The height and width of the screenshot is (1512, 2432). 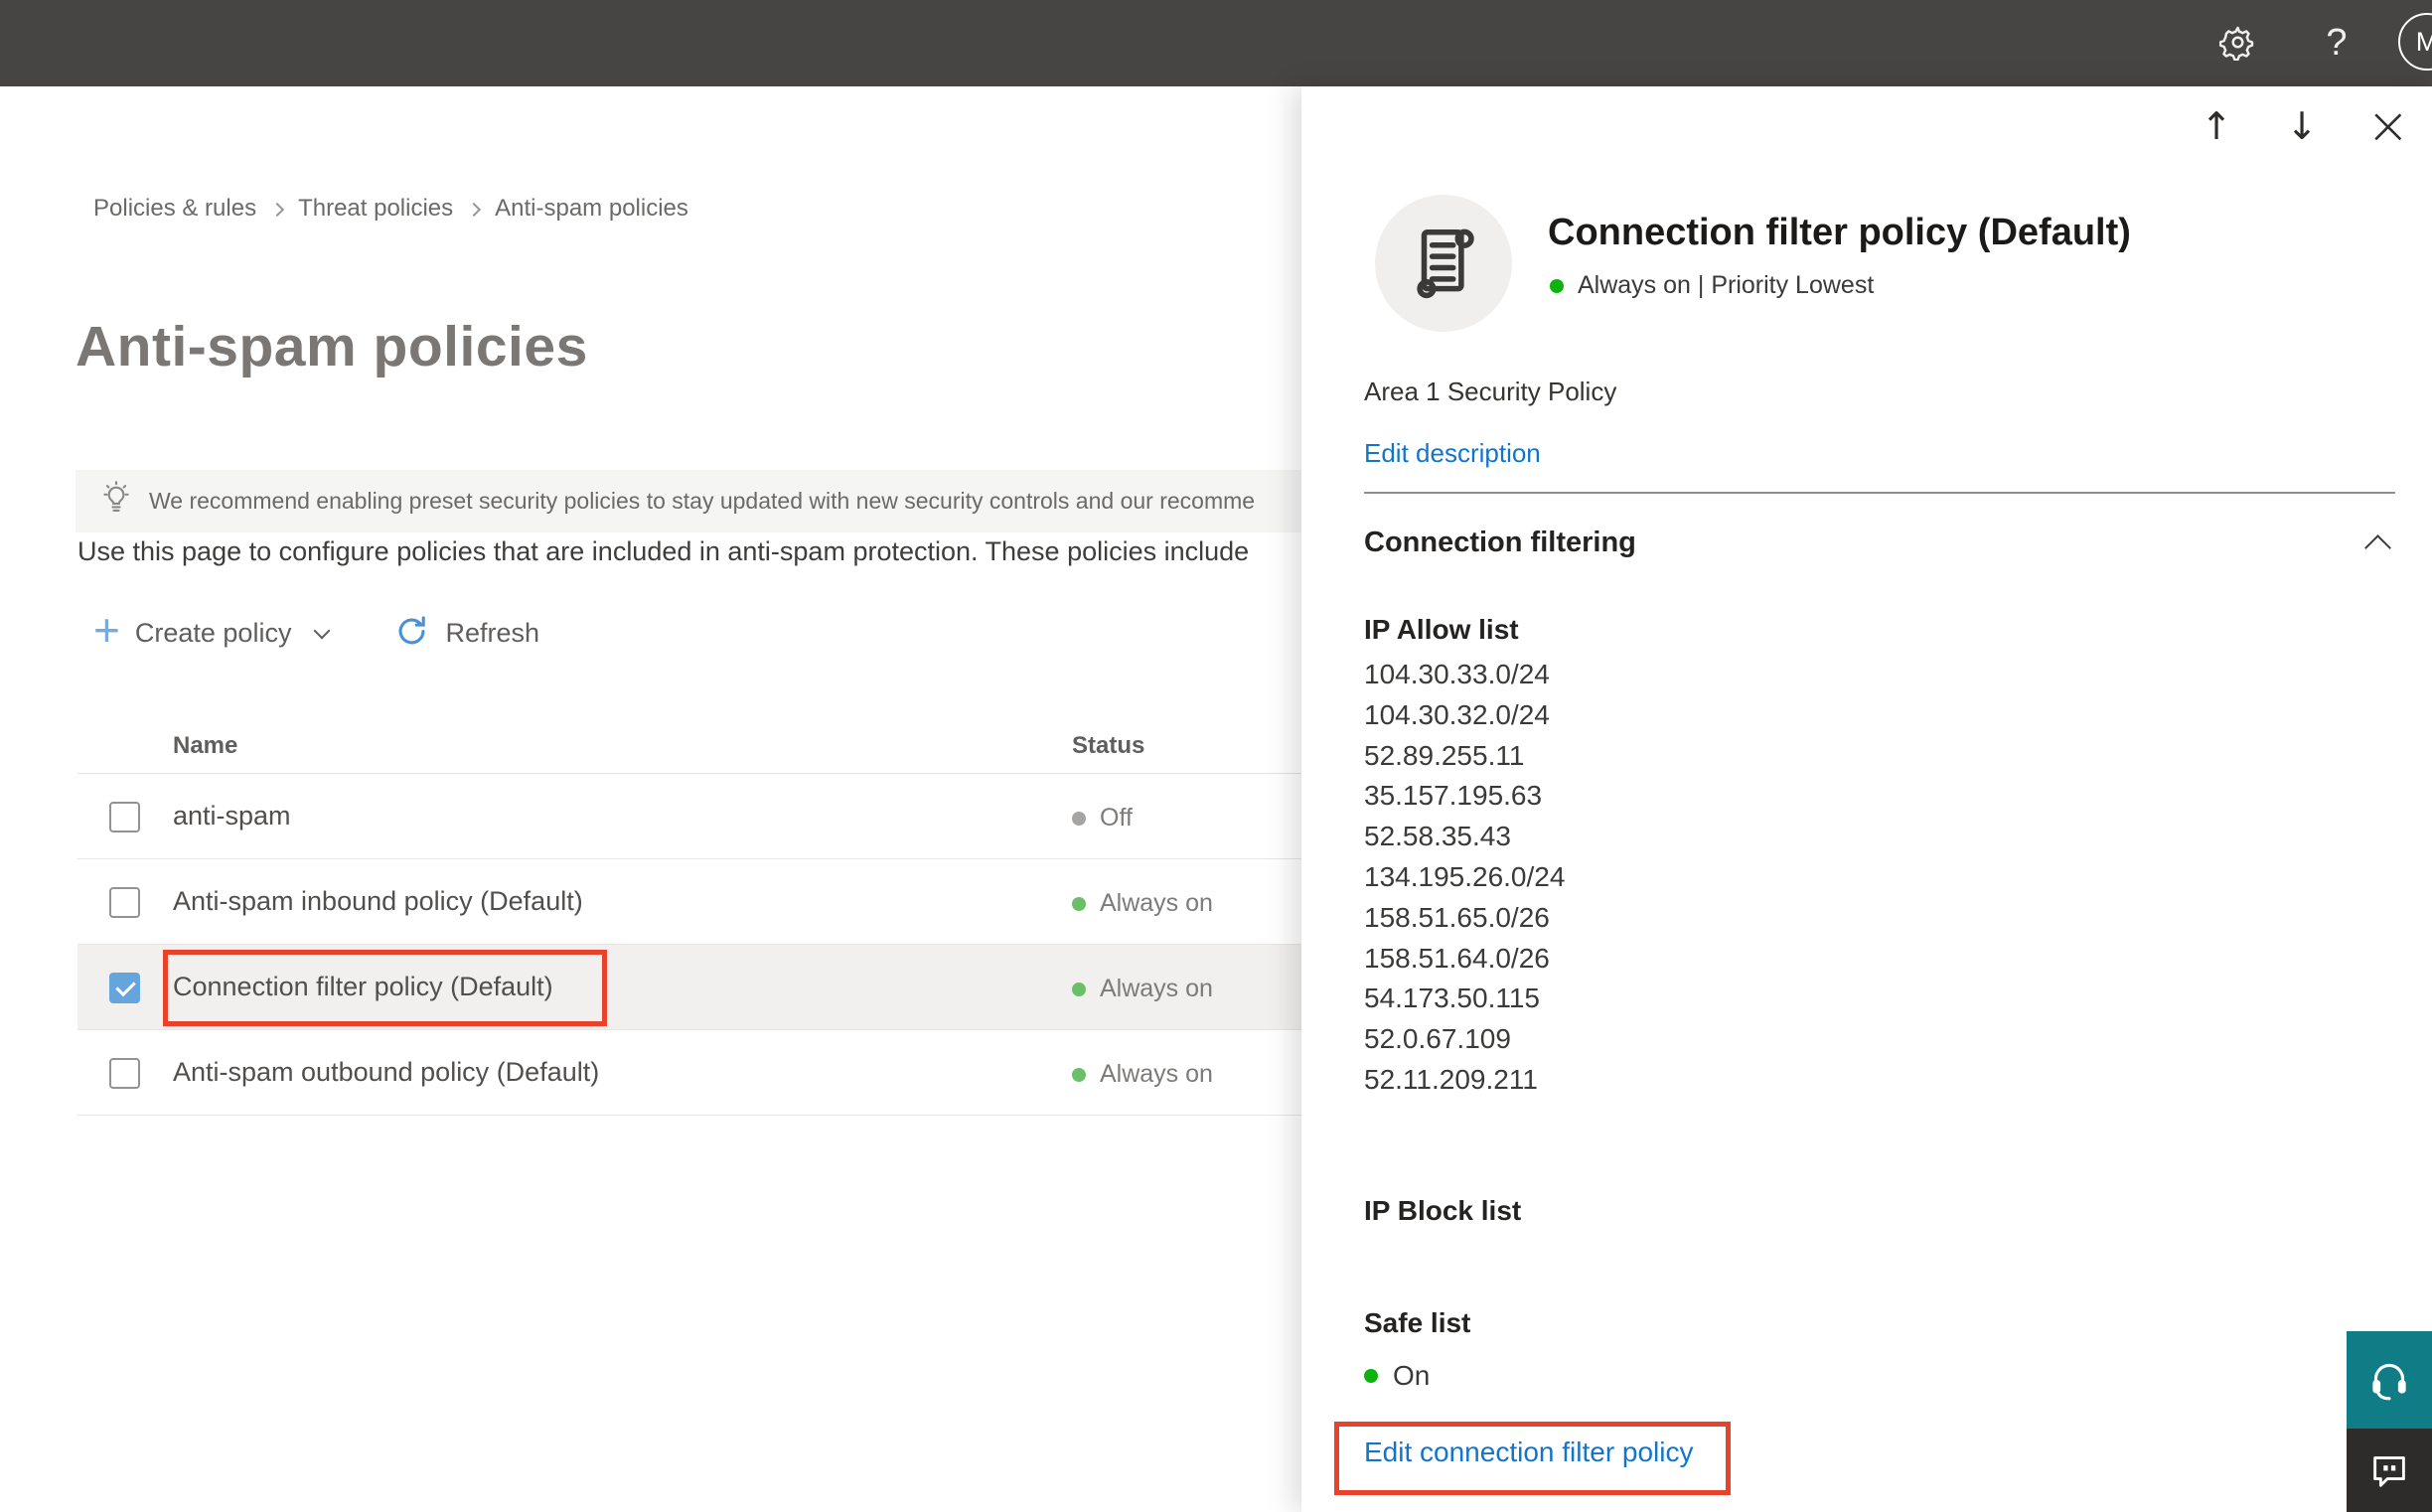 I want to click on refresh-icon, so click(x=411, y=633).